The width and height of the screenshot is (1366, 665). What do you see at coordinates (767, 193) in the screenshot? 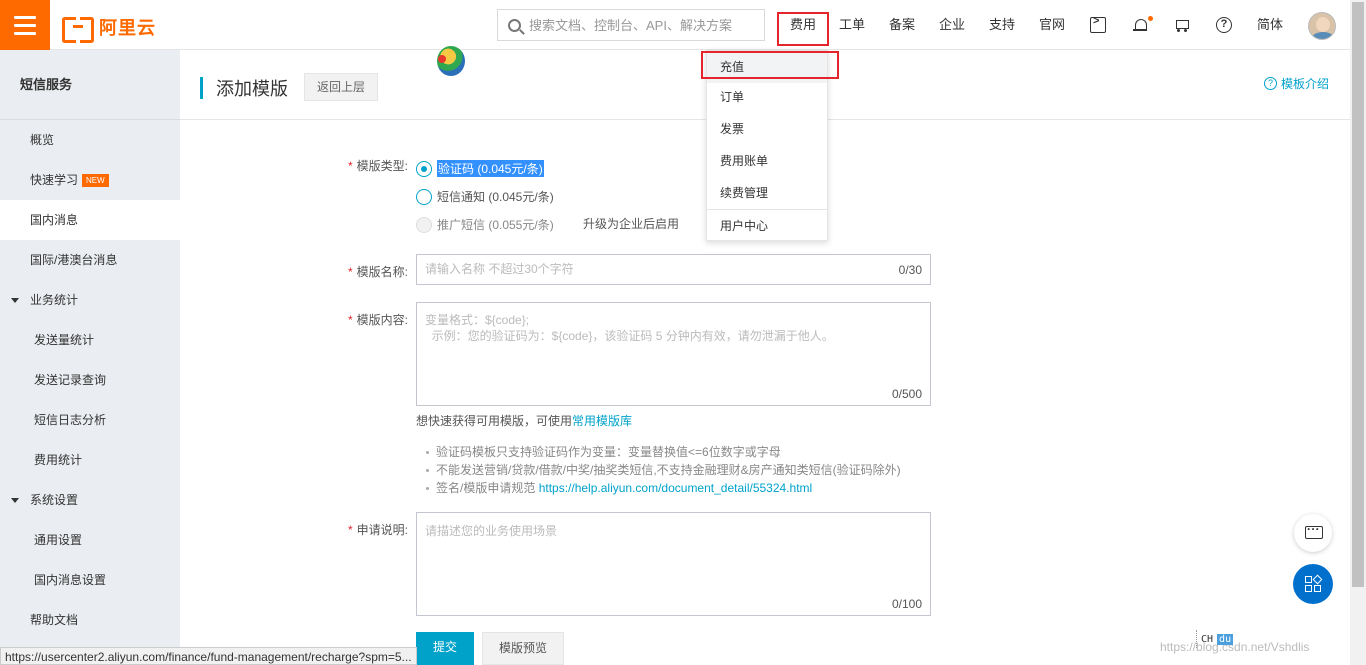
I see `menu-item-renewal: 续费管理` at bounding box center [767, 193].